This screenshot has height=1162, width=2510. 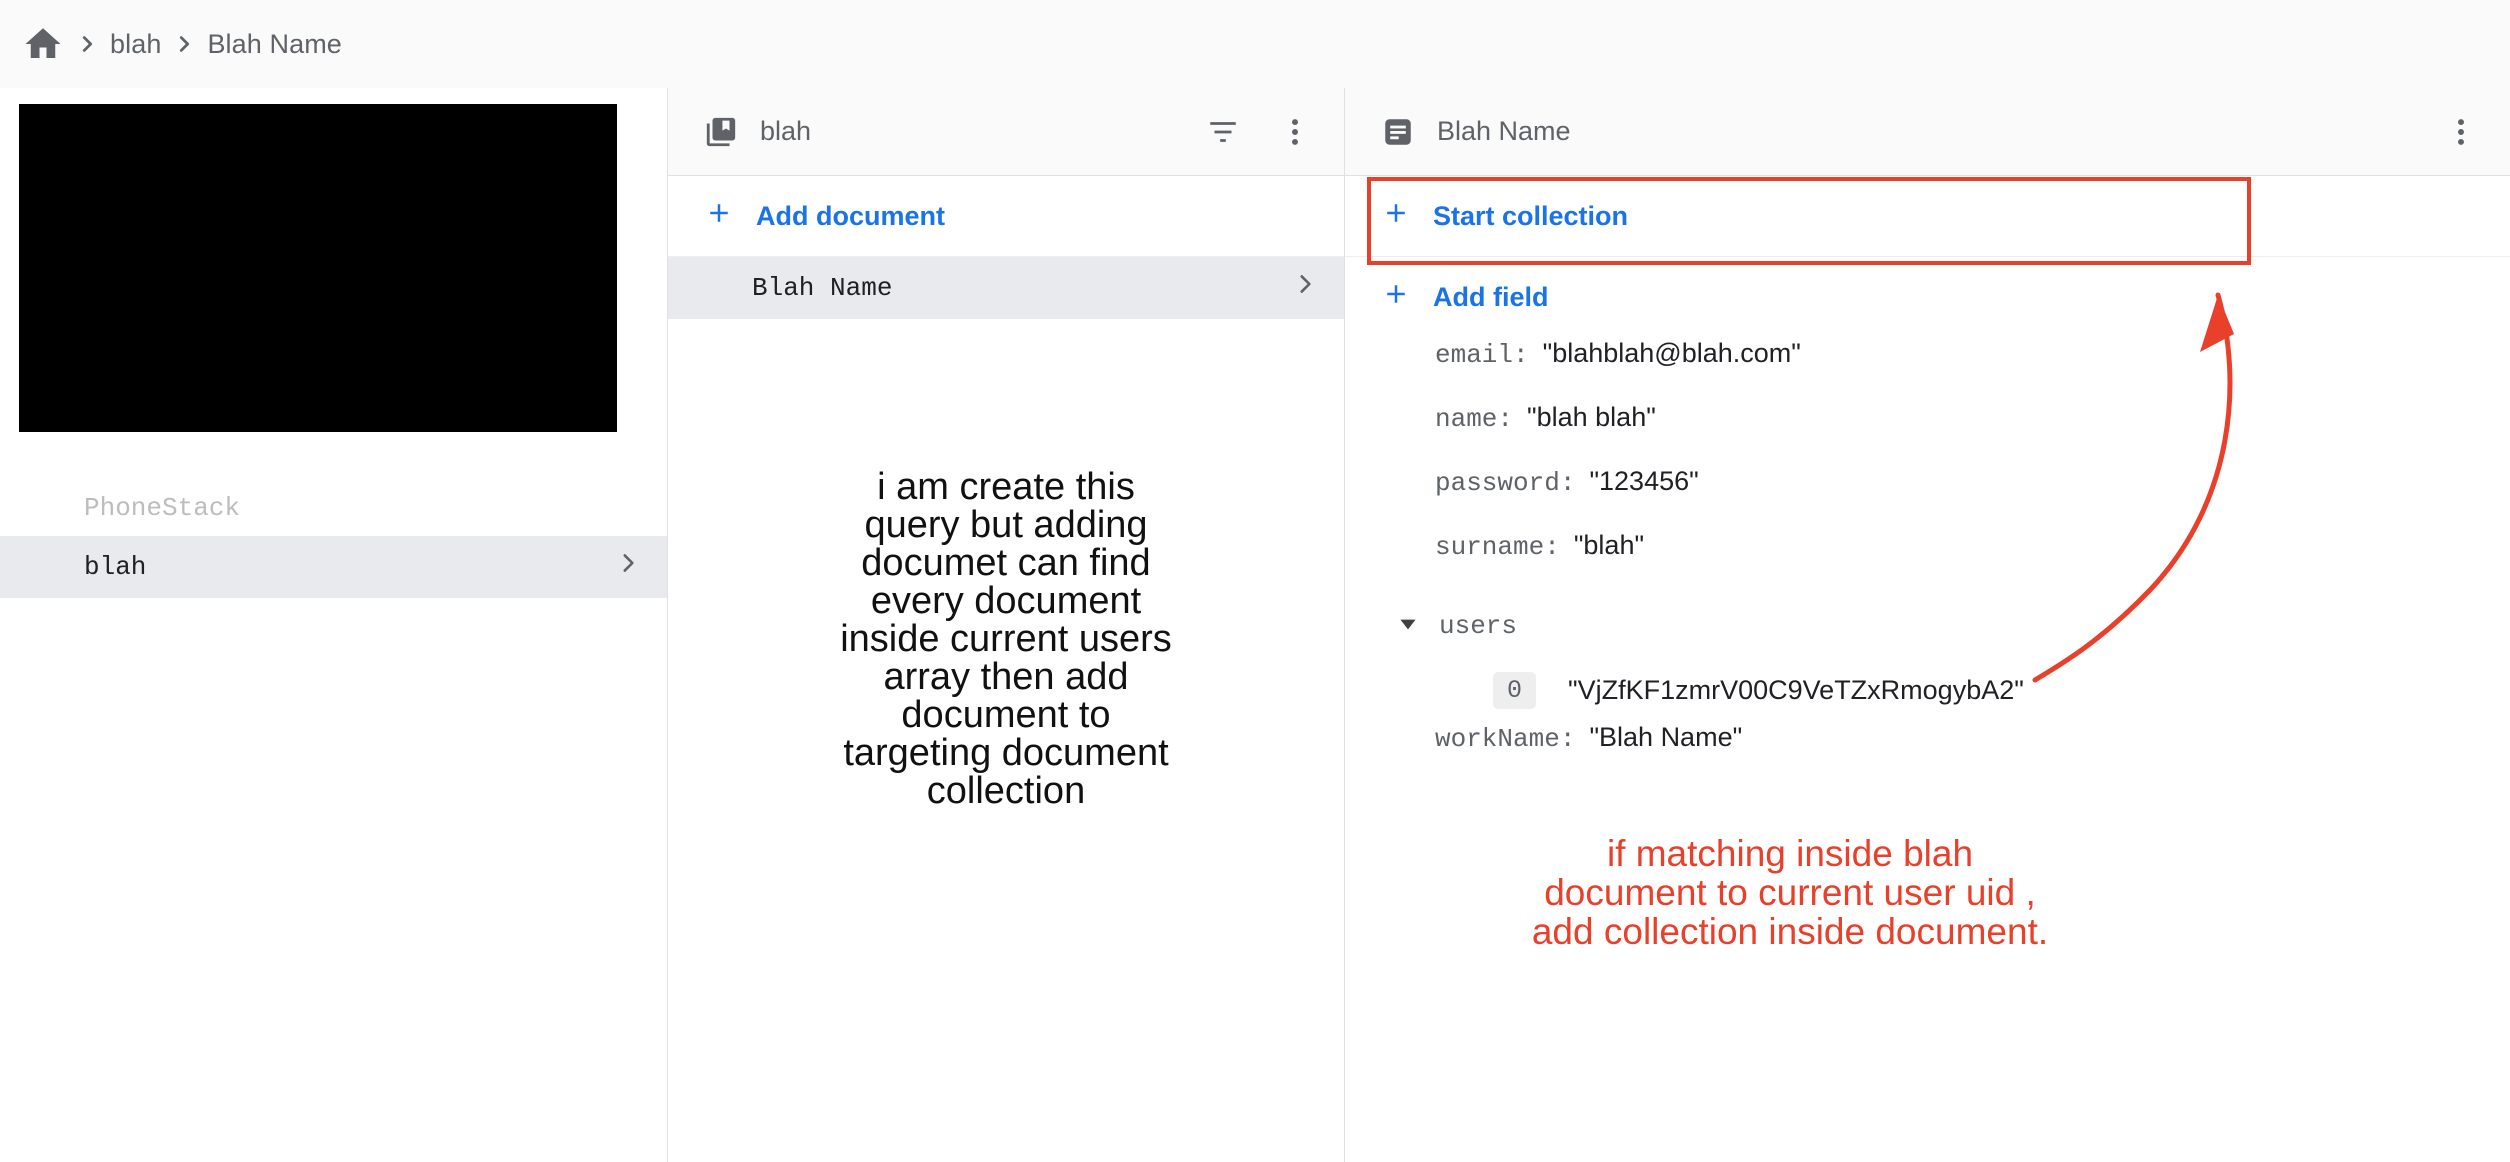 I want to click on field-value: "blahblah@blah.com", so click(x=1671, y=353).